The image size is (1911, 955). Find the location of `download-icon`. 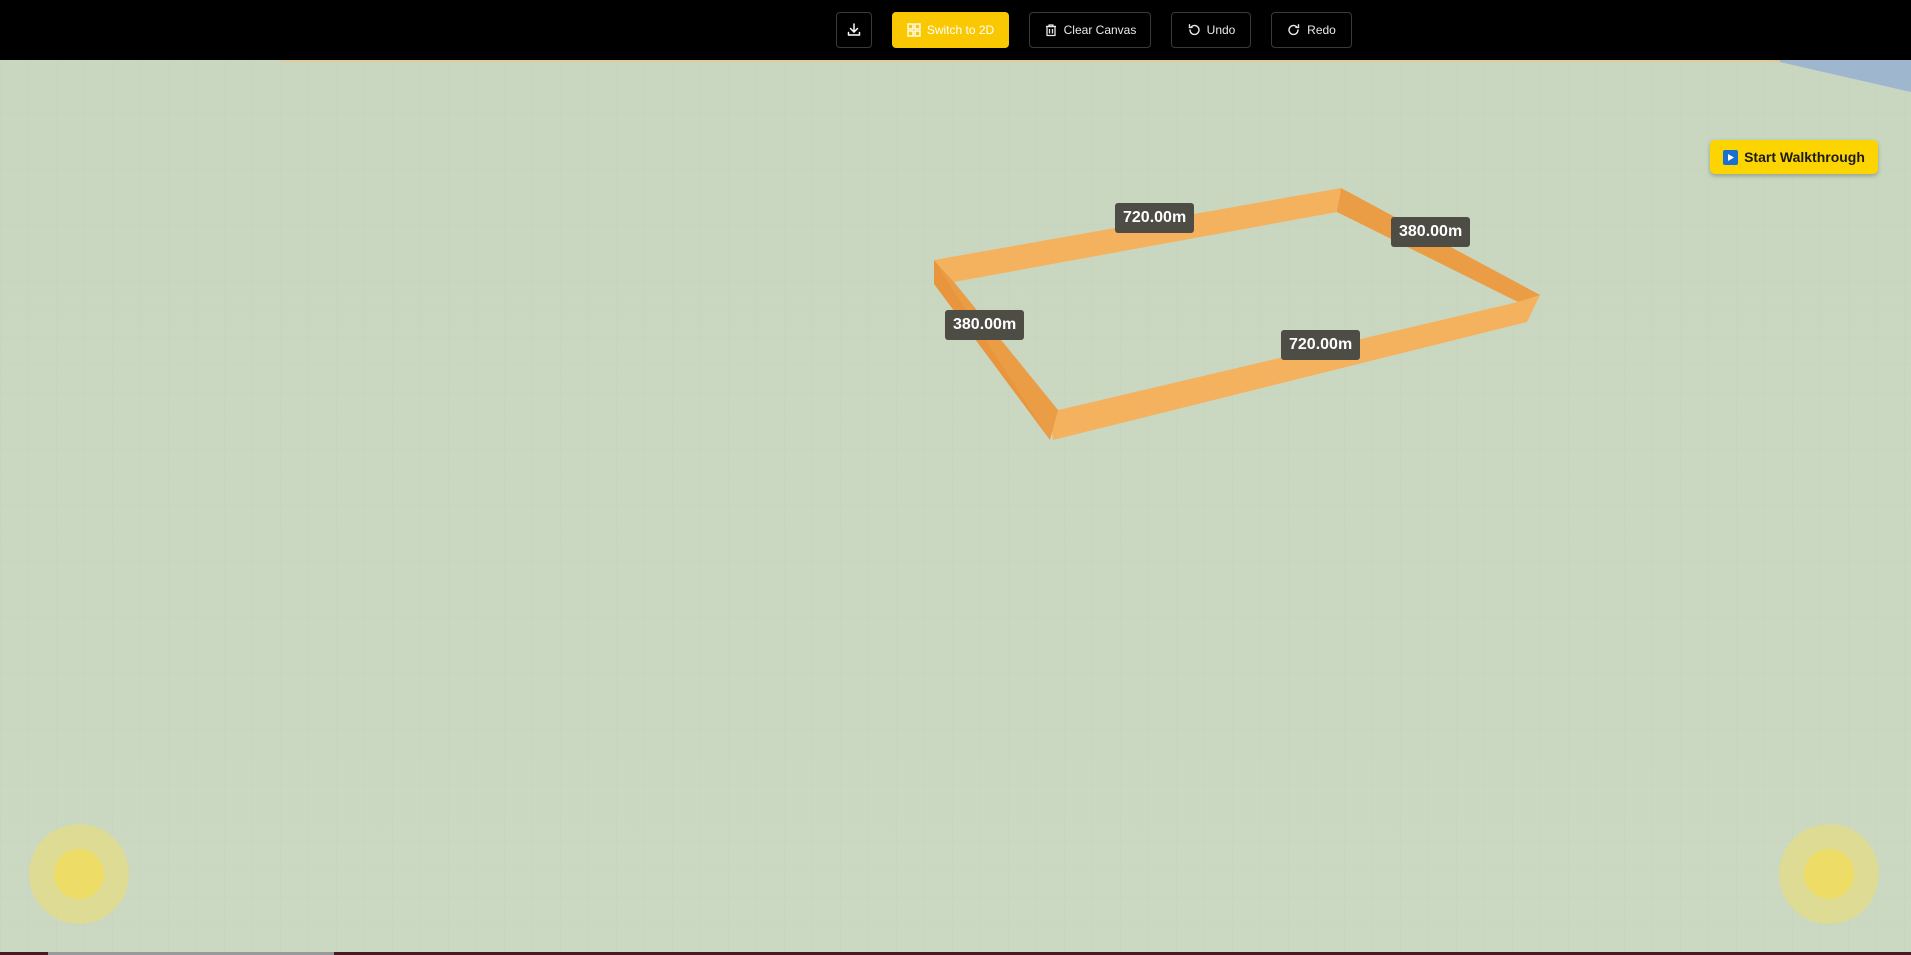

download-icon is located at coordinates (854, 30).